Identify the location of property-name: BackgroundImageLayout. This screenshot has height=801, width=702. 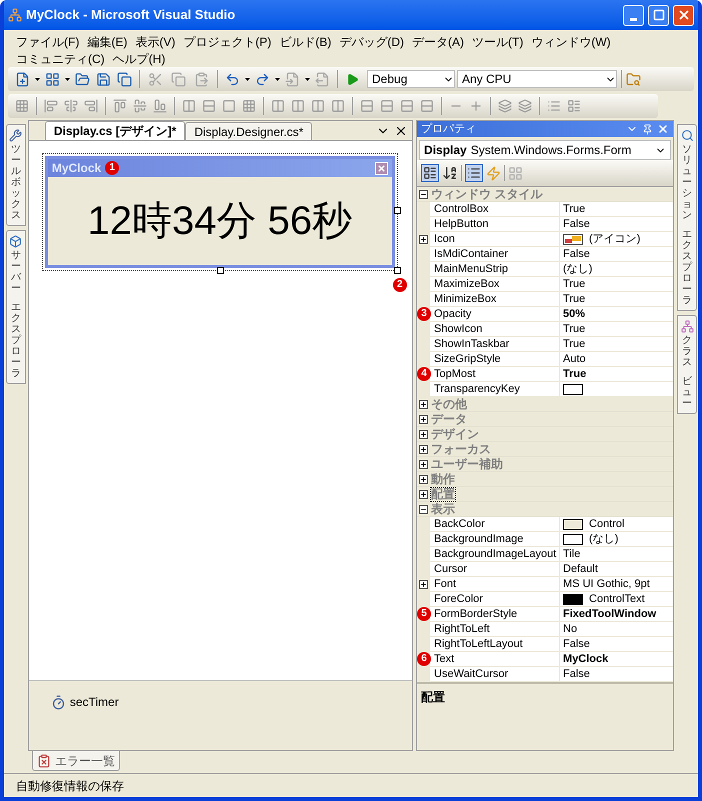
(495, 554).